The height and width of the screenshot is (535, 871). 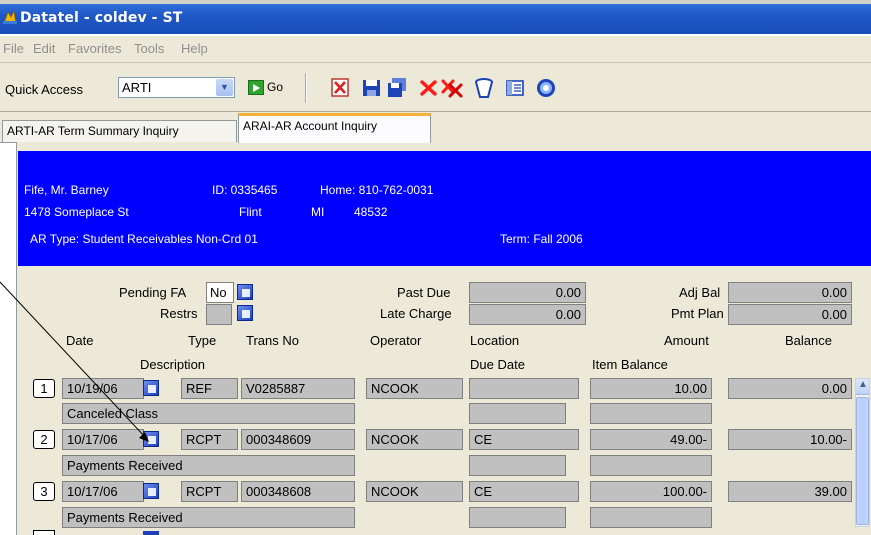 I want to click on go-button: Go, so click(x=268, y=88).